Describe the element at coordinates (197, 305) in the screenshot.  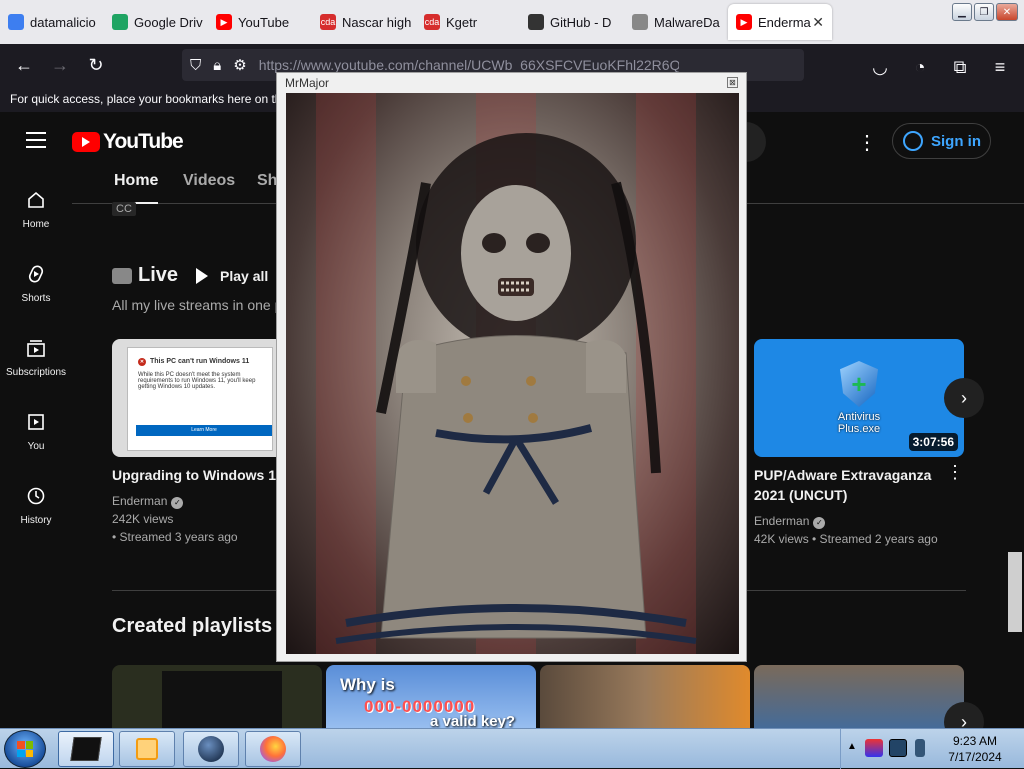
I see `live-description: All my live streams in one p` at that location.